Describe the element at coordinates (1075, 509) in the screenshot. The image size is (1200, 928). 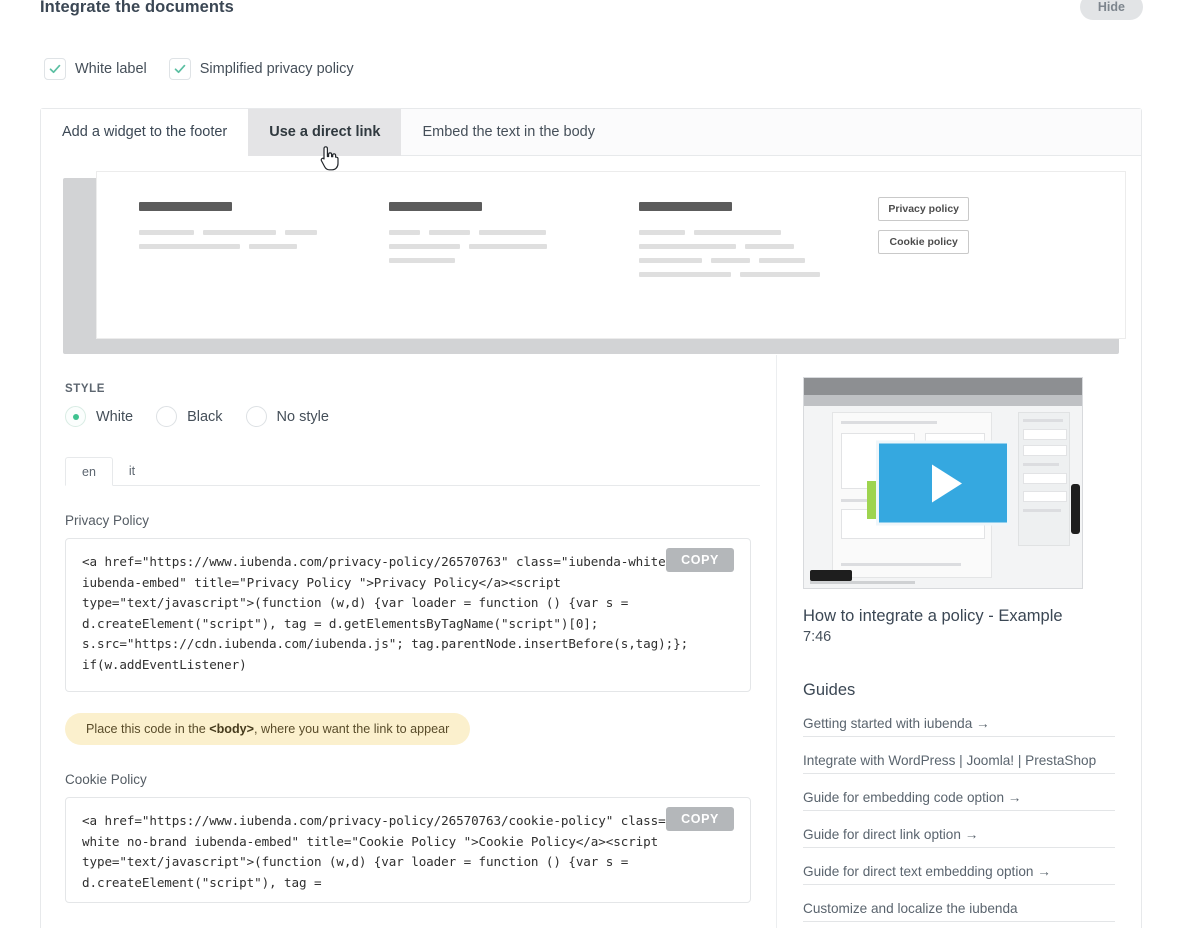
I see `thumbnail-device-strip` at that location.